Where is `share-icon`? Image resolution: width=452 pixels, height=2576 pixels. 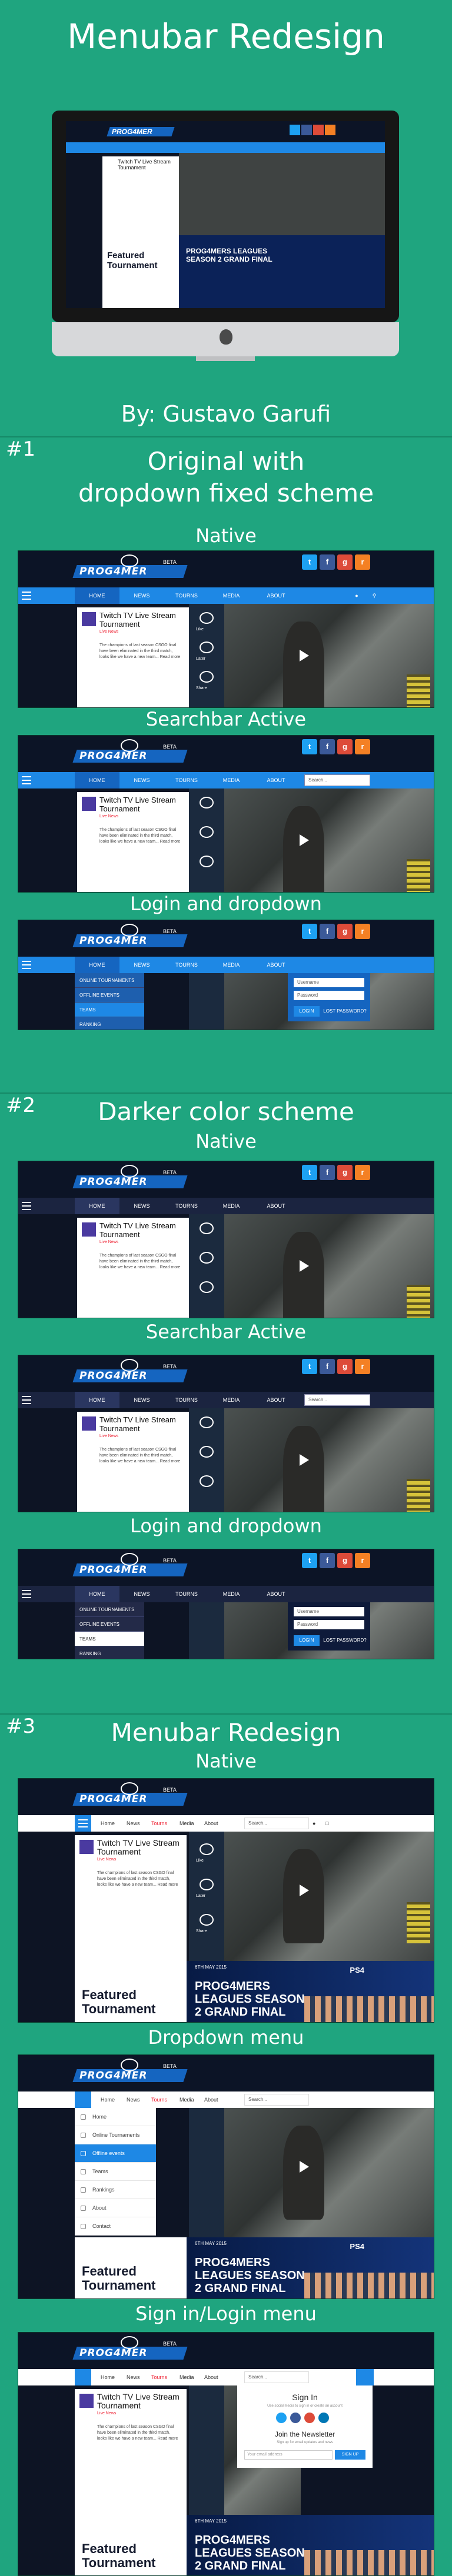 share-icon is located at coordinates (207, 861).